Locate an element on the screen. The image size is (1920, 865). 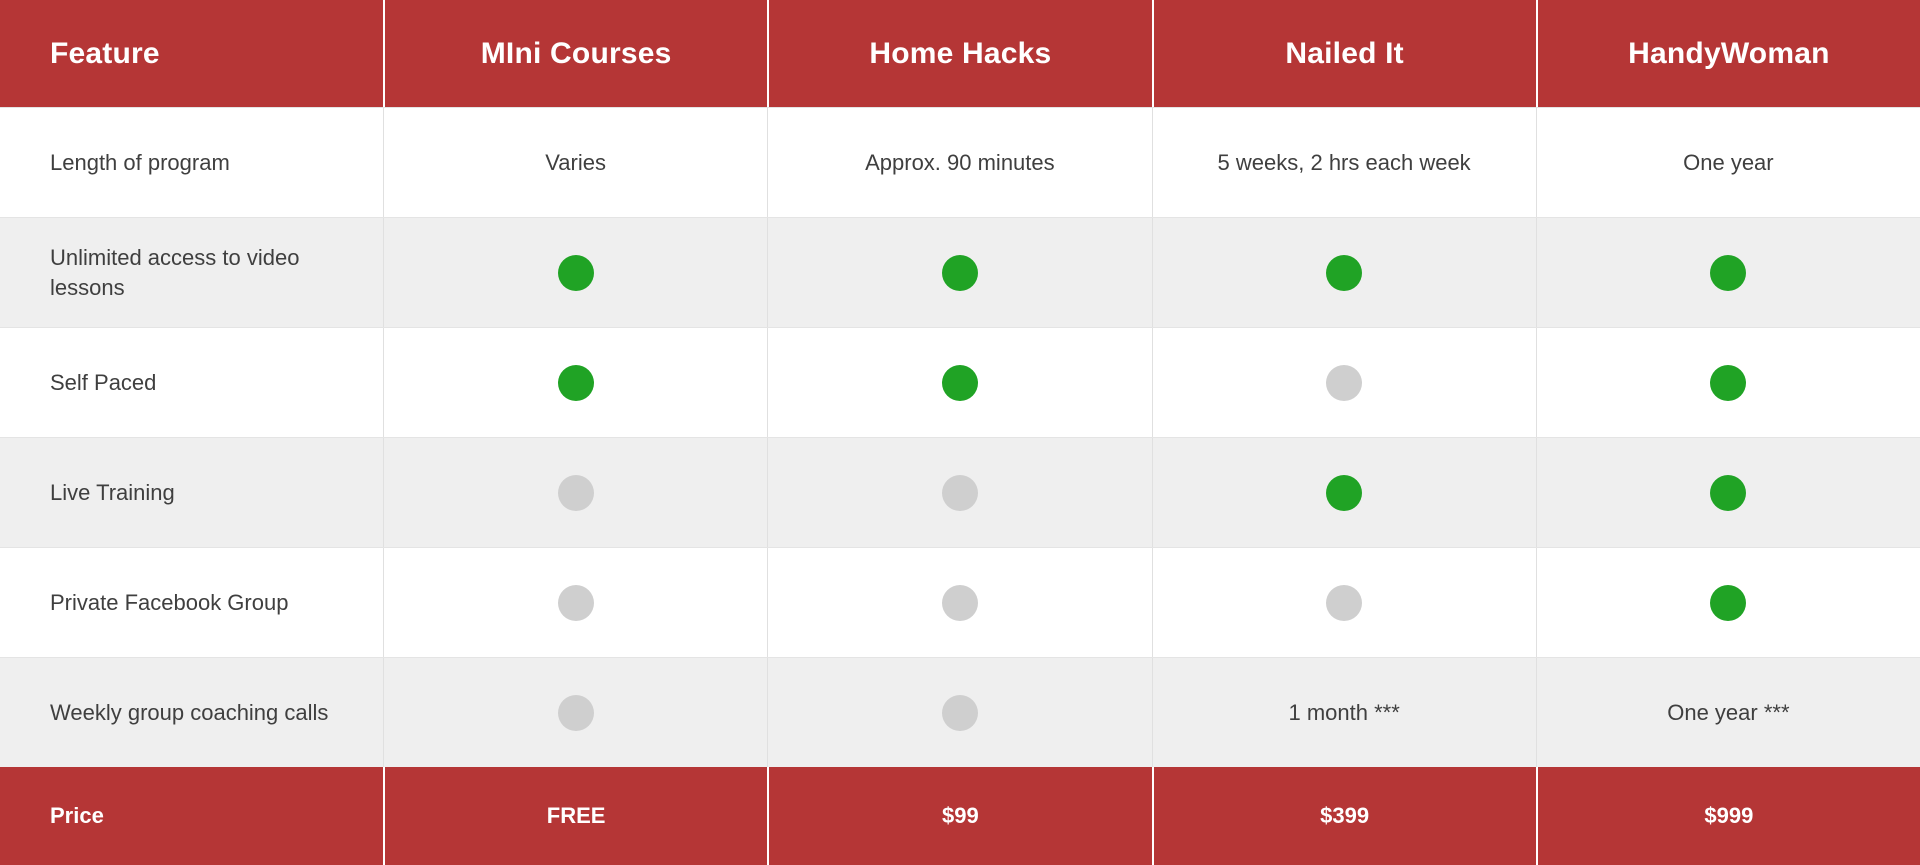
price-cell-mini-courses: FREE is located at coordinates (575, 816).